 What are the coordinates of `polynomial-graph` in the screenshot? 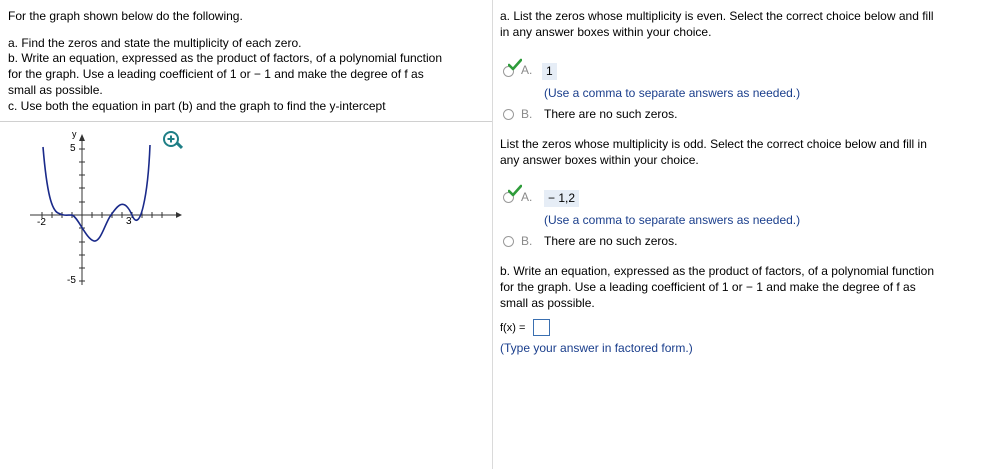 It's located at (106, 209).